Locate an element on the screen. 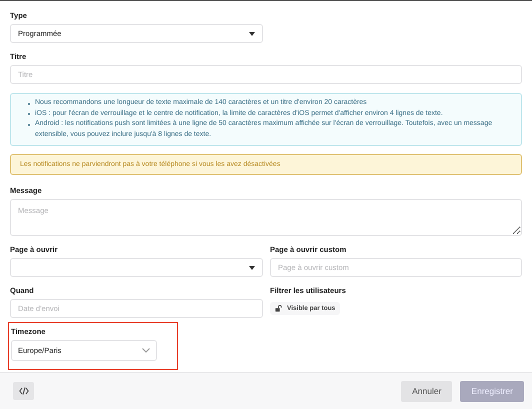  code-button is located at coordinates (23, 391).